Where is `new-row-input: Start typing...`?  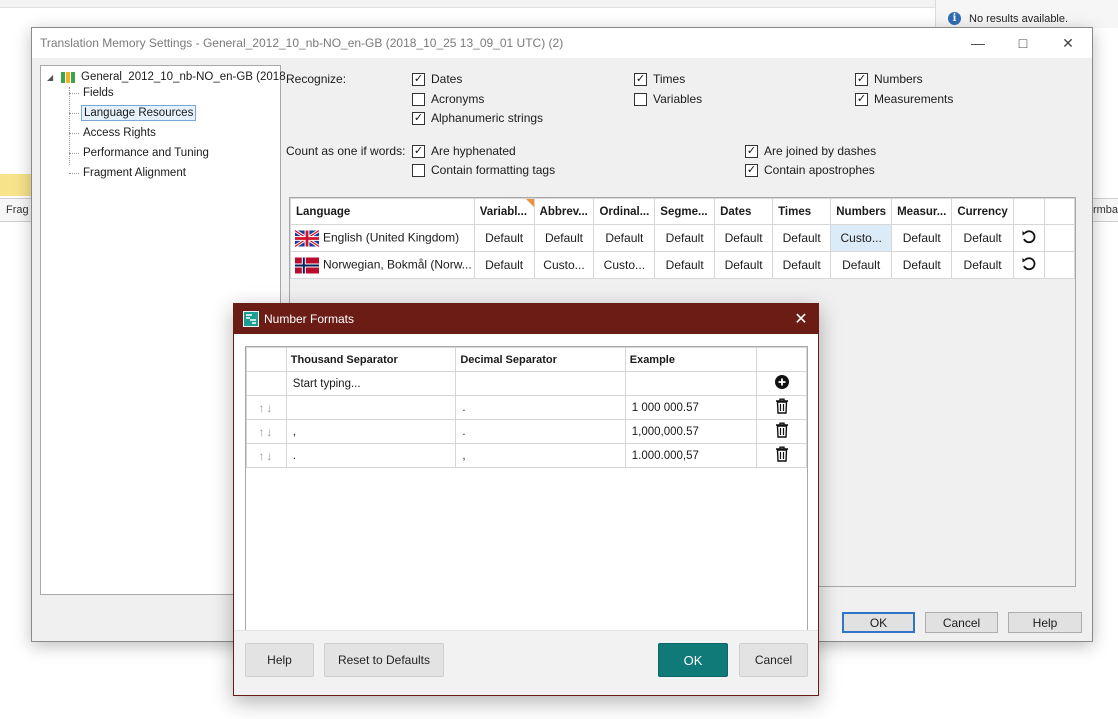
new-row-input: Start typing... is located at coordinates (371, 383).